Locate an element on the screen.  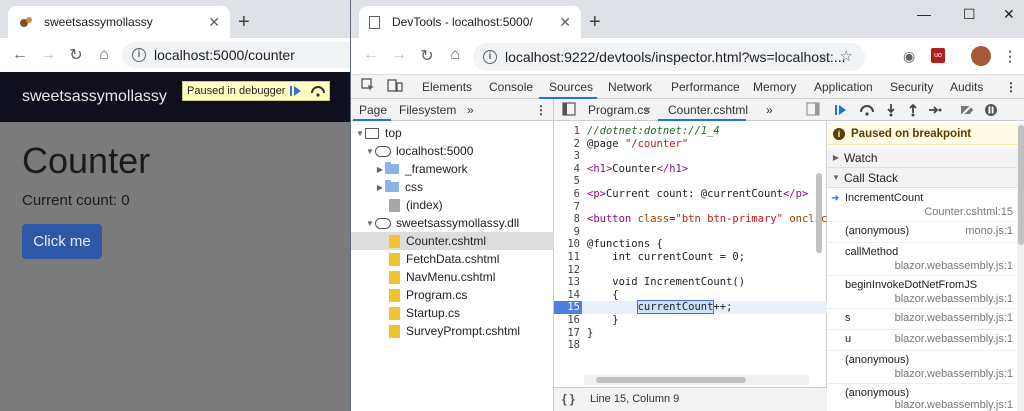
call-frame: callMethod blazor.webassembly.js:1 is located at coordinates (922, 260).